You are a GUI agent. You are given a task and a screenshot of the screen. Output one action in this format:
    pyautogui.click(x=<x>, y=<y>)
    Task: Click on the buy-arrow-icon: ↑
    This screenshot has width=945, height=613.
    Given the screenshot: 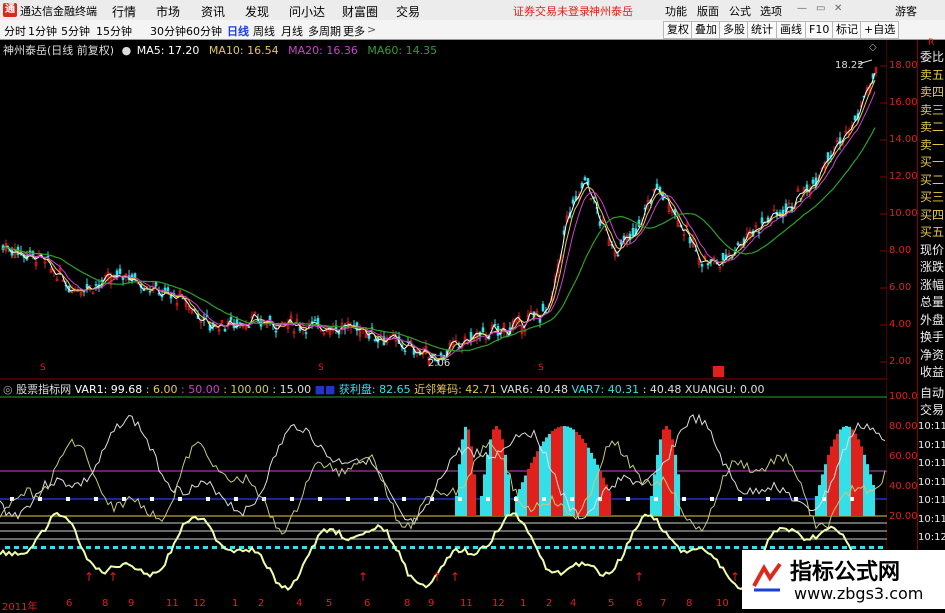 What is the action you would take?
    pyautogui.click(x=89, y=577)
    